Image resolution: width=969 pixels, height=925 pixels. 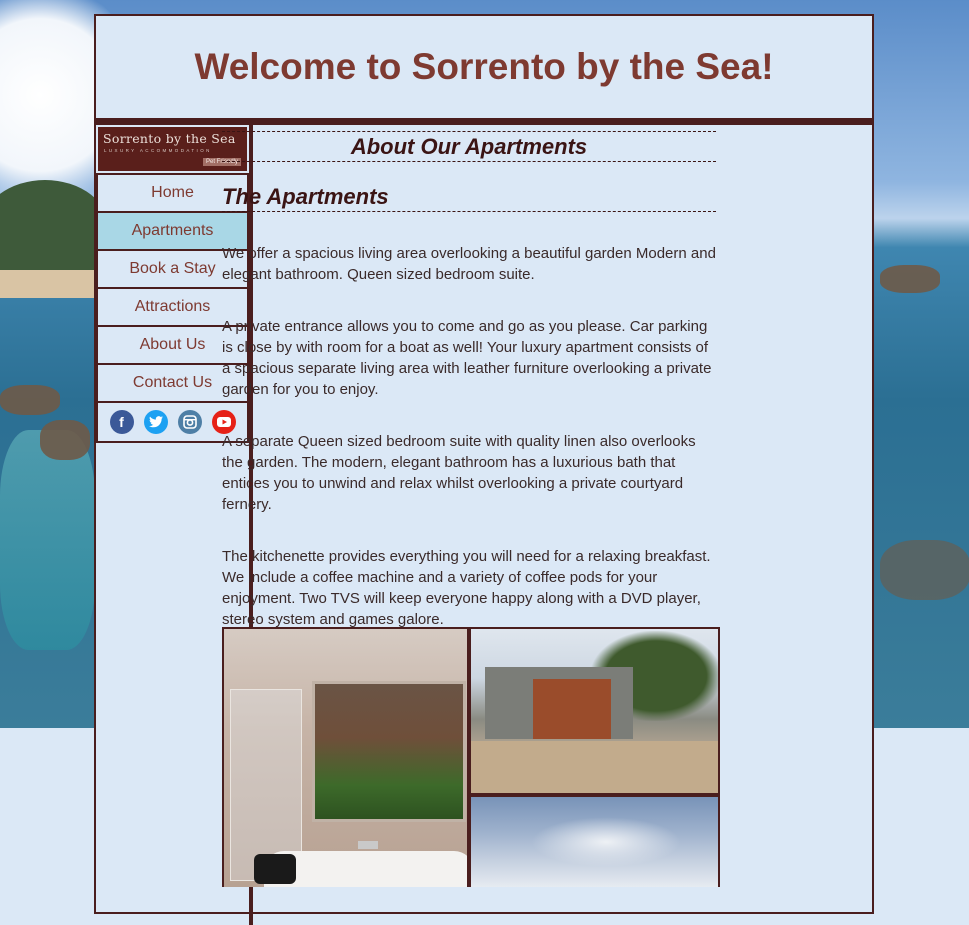 I want to click on page-title: Welcome to Sorrento by the Sea!, so click(x=484, y=66).